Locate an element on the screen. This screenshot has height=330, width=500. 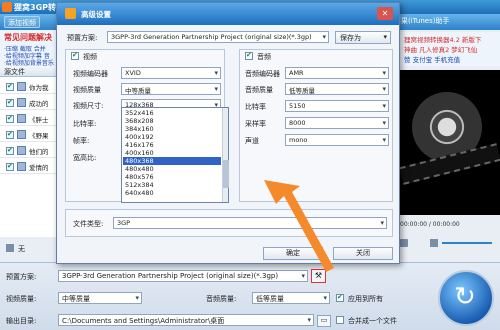
tutorial-arrow-icon is located at coordinates (299, 226).